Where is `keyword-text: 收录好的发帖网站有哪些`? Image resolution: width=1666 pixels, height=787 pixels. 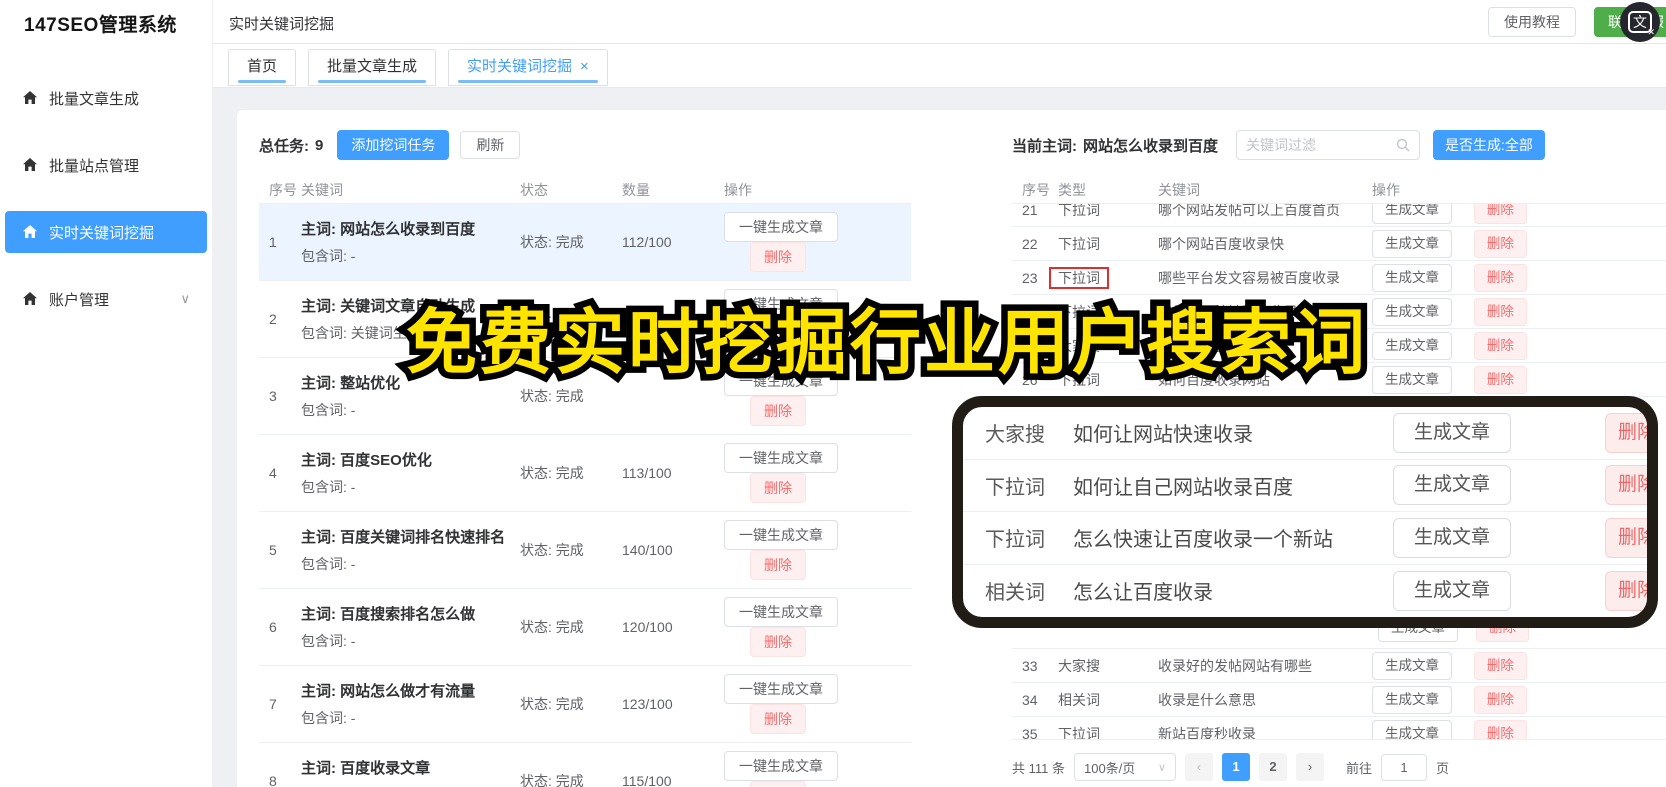 keyword-text: 收录好的发帖网站有哪些 is located at coordinates (1235, 665).